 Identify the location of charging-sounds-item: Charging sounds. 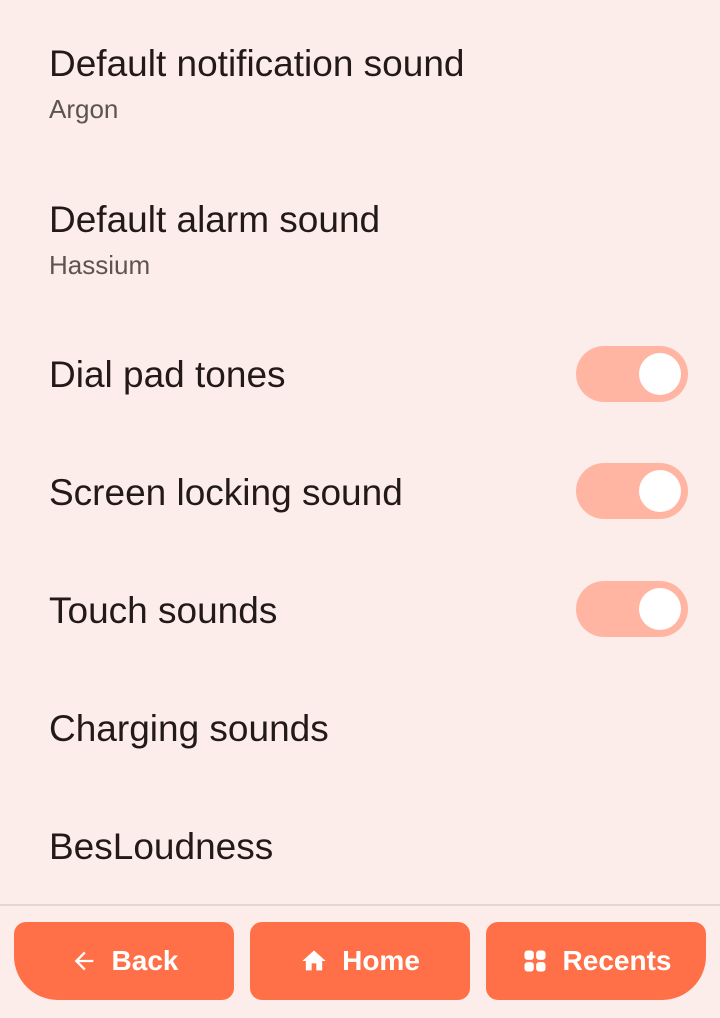
(360, 729).